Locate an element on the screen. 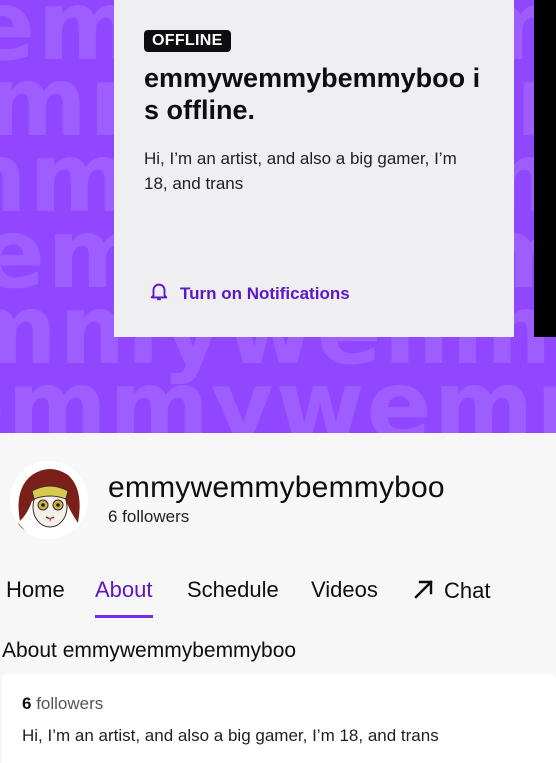 This screenshot has width=556, height=763. channel-name: emmywemmybemmyboo is located at coordinates (276, 487).